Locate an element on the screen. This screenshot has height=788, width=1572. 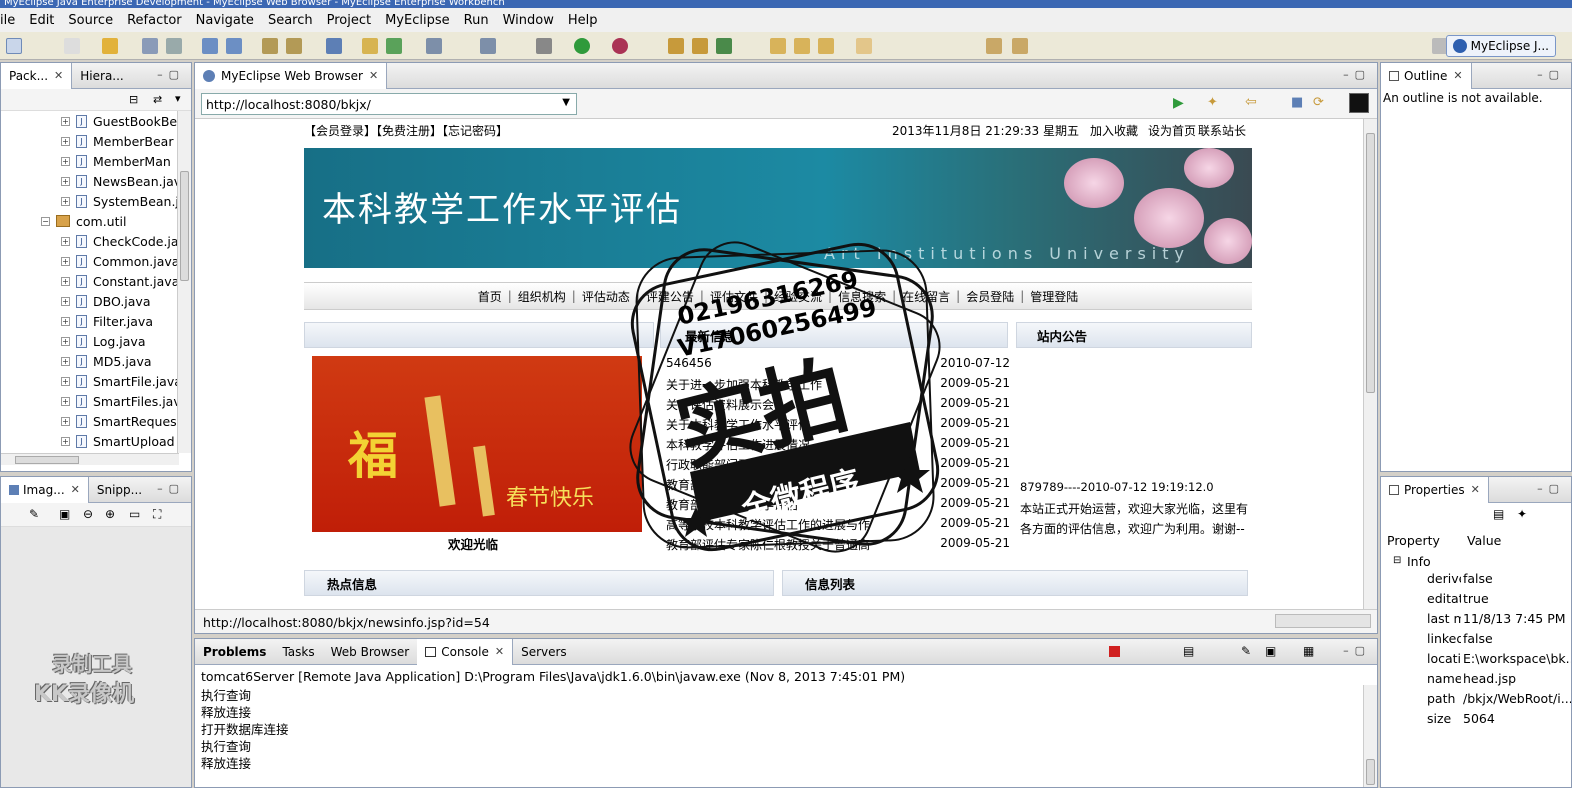
tree-item: + J CheckCode.ja is located at coordinates (120, 241).